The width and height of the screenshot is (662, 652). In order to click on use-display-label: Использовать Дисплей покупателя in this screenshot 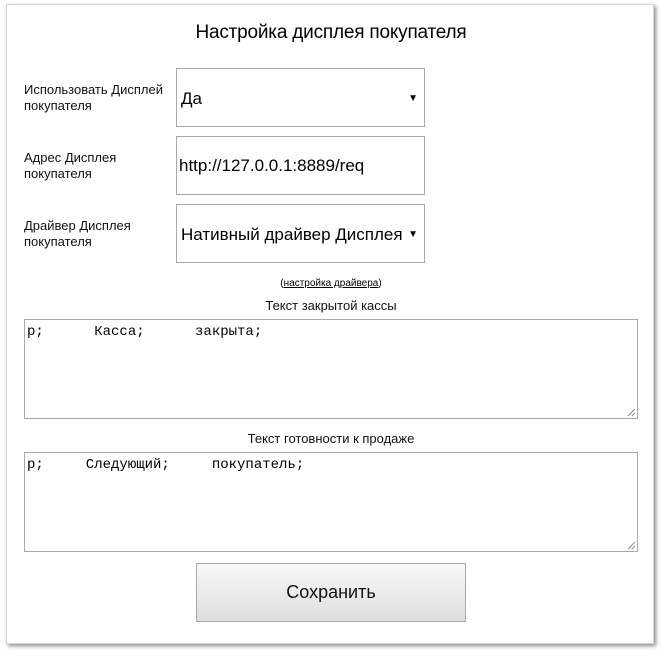, I will do `click(93, 97)`.